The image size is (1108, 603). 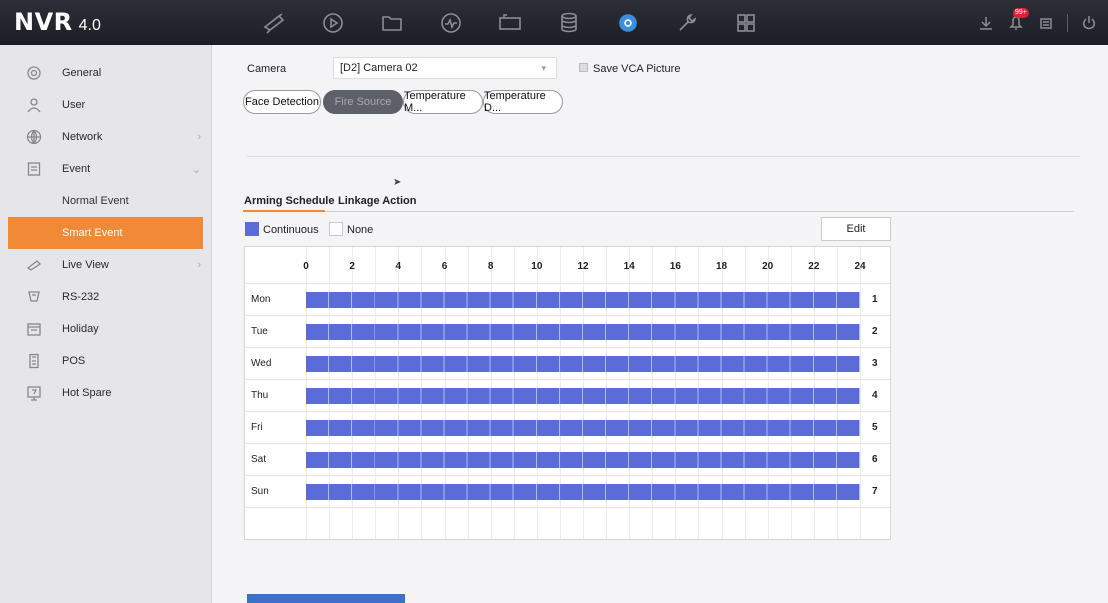 I want to click on gear-icon, so click(x=34, y=73).